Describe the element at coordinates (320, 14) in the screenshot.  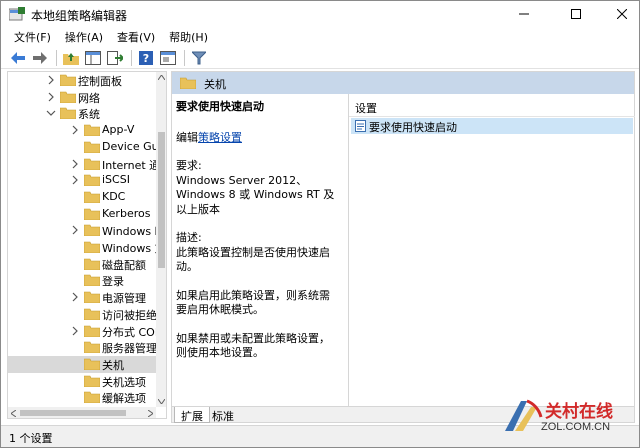
I see `title-bar: 本地组策略编辑器` at that location.